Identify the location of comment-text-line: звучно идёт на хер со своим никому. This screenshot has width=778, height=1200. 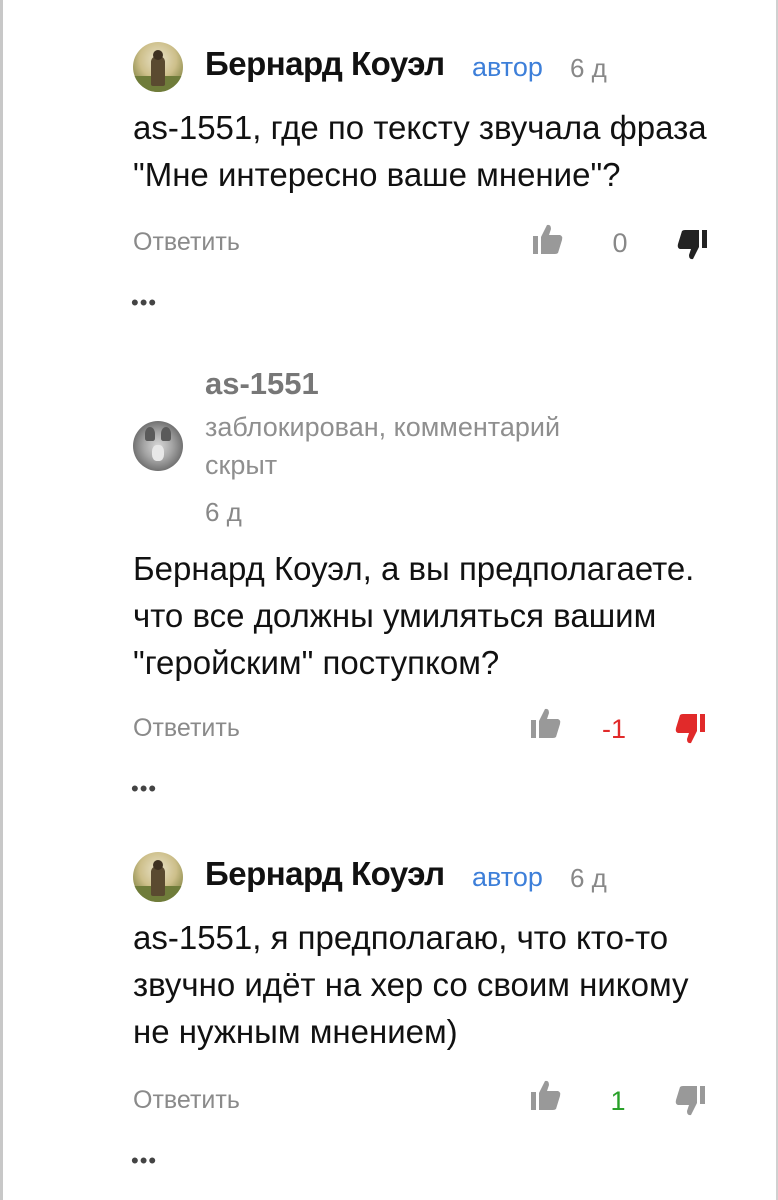
(411, 984).